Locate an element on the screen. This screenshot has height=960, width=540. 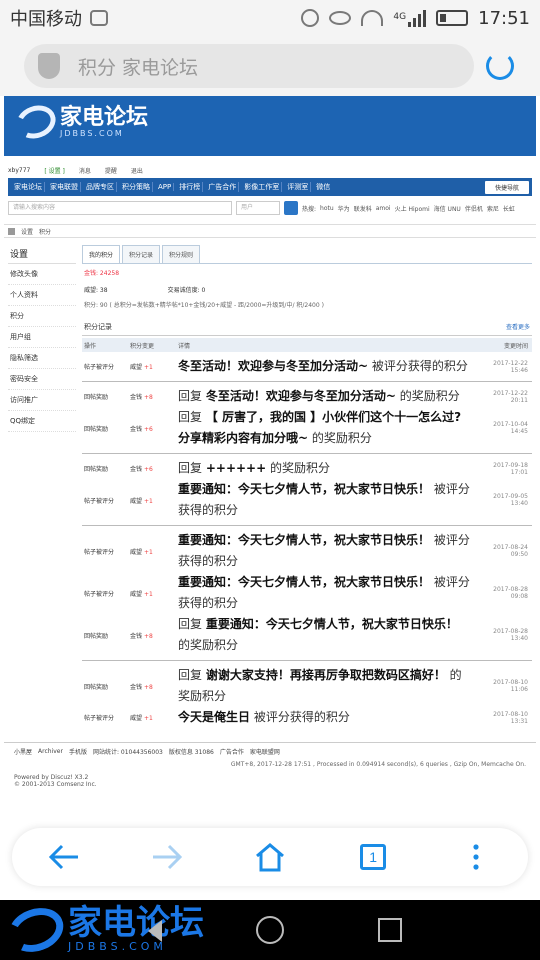
nav-item: 家电论坛 is located at coordinates (28, 187).